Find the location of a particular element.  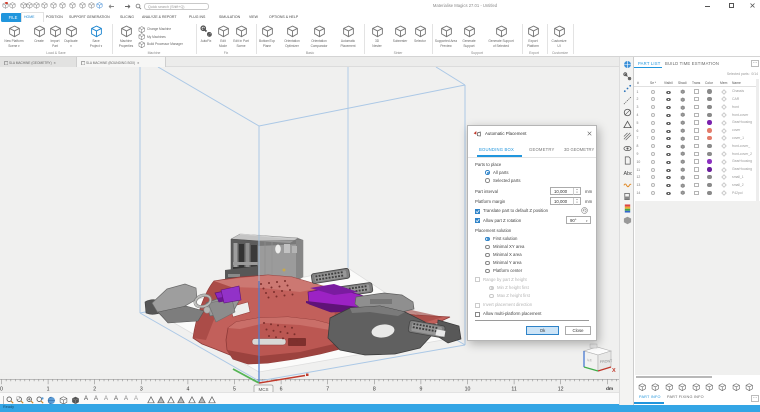

svg-text: X is located at coordinates (614, 371).